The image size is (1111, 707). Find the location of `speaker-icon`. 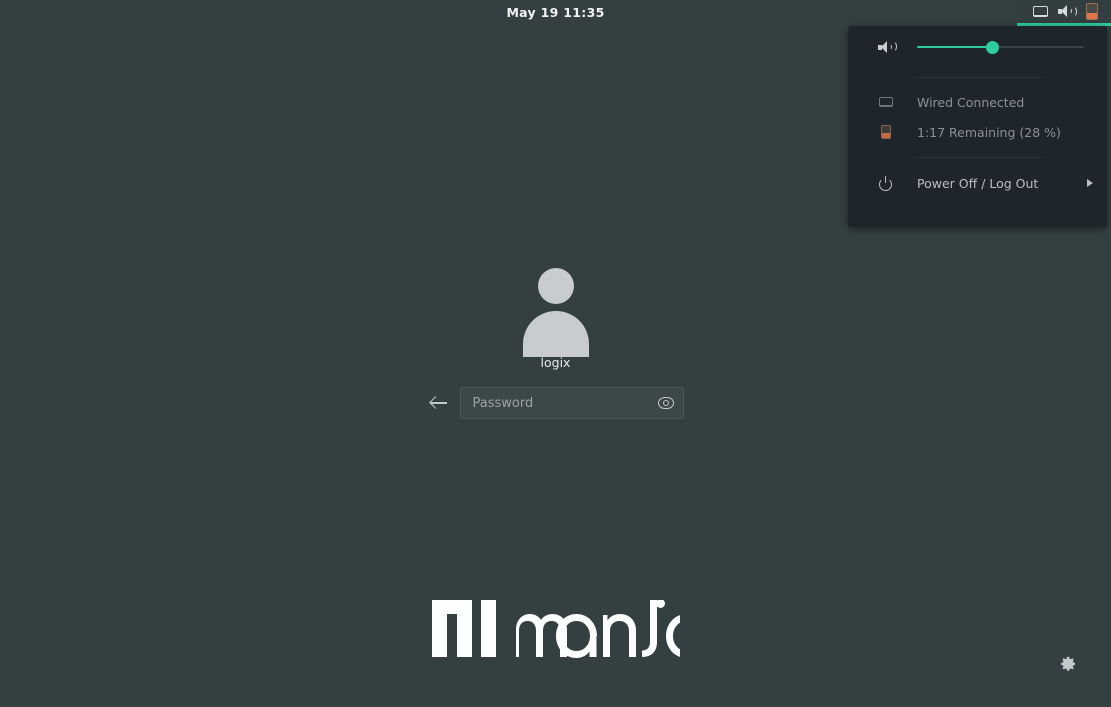

speaker-icon is located at coordinates (887, 47).